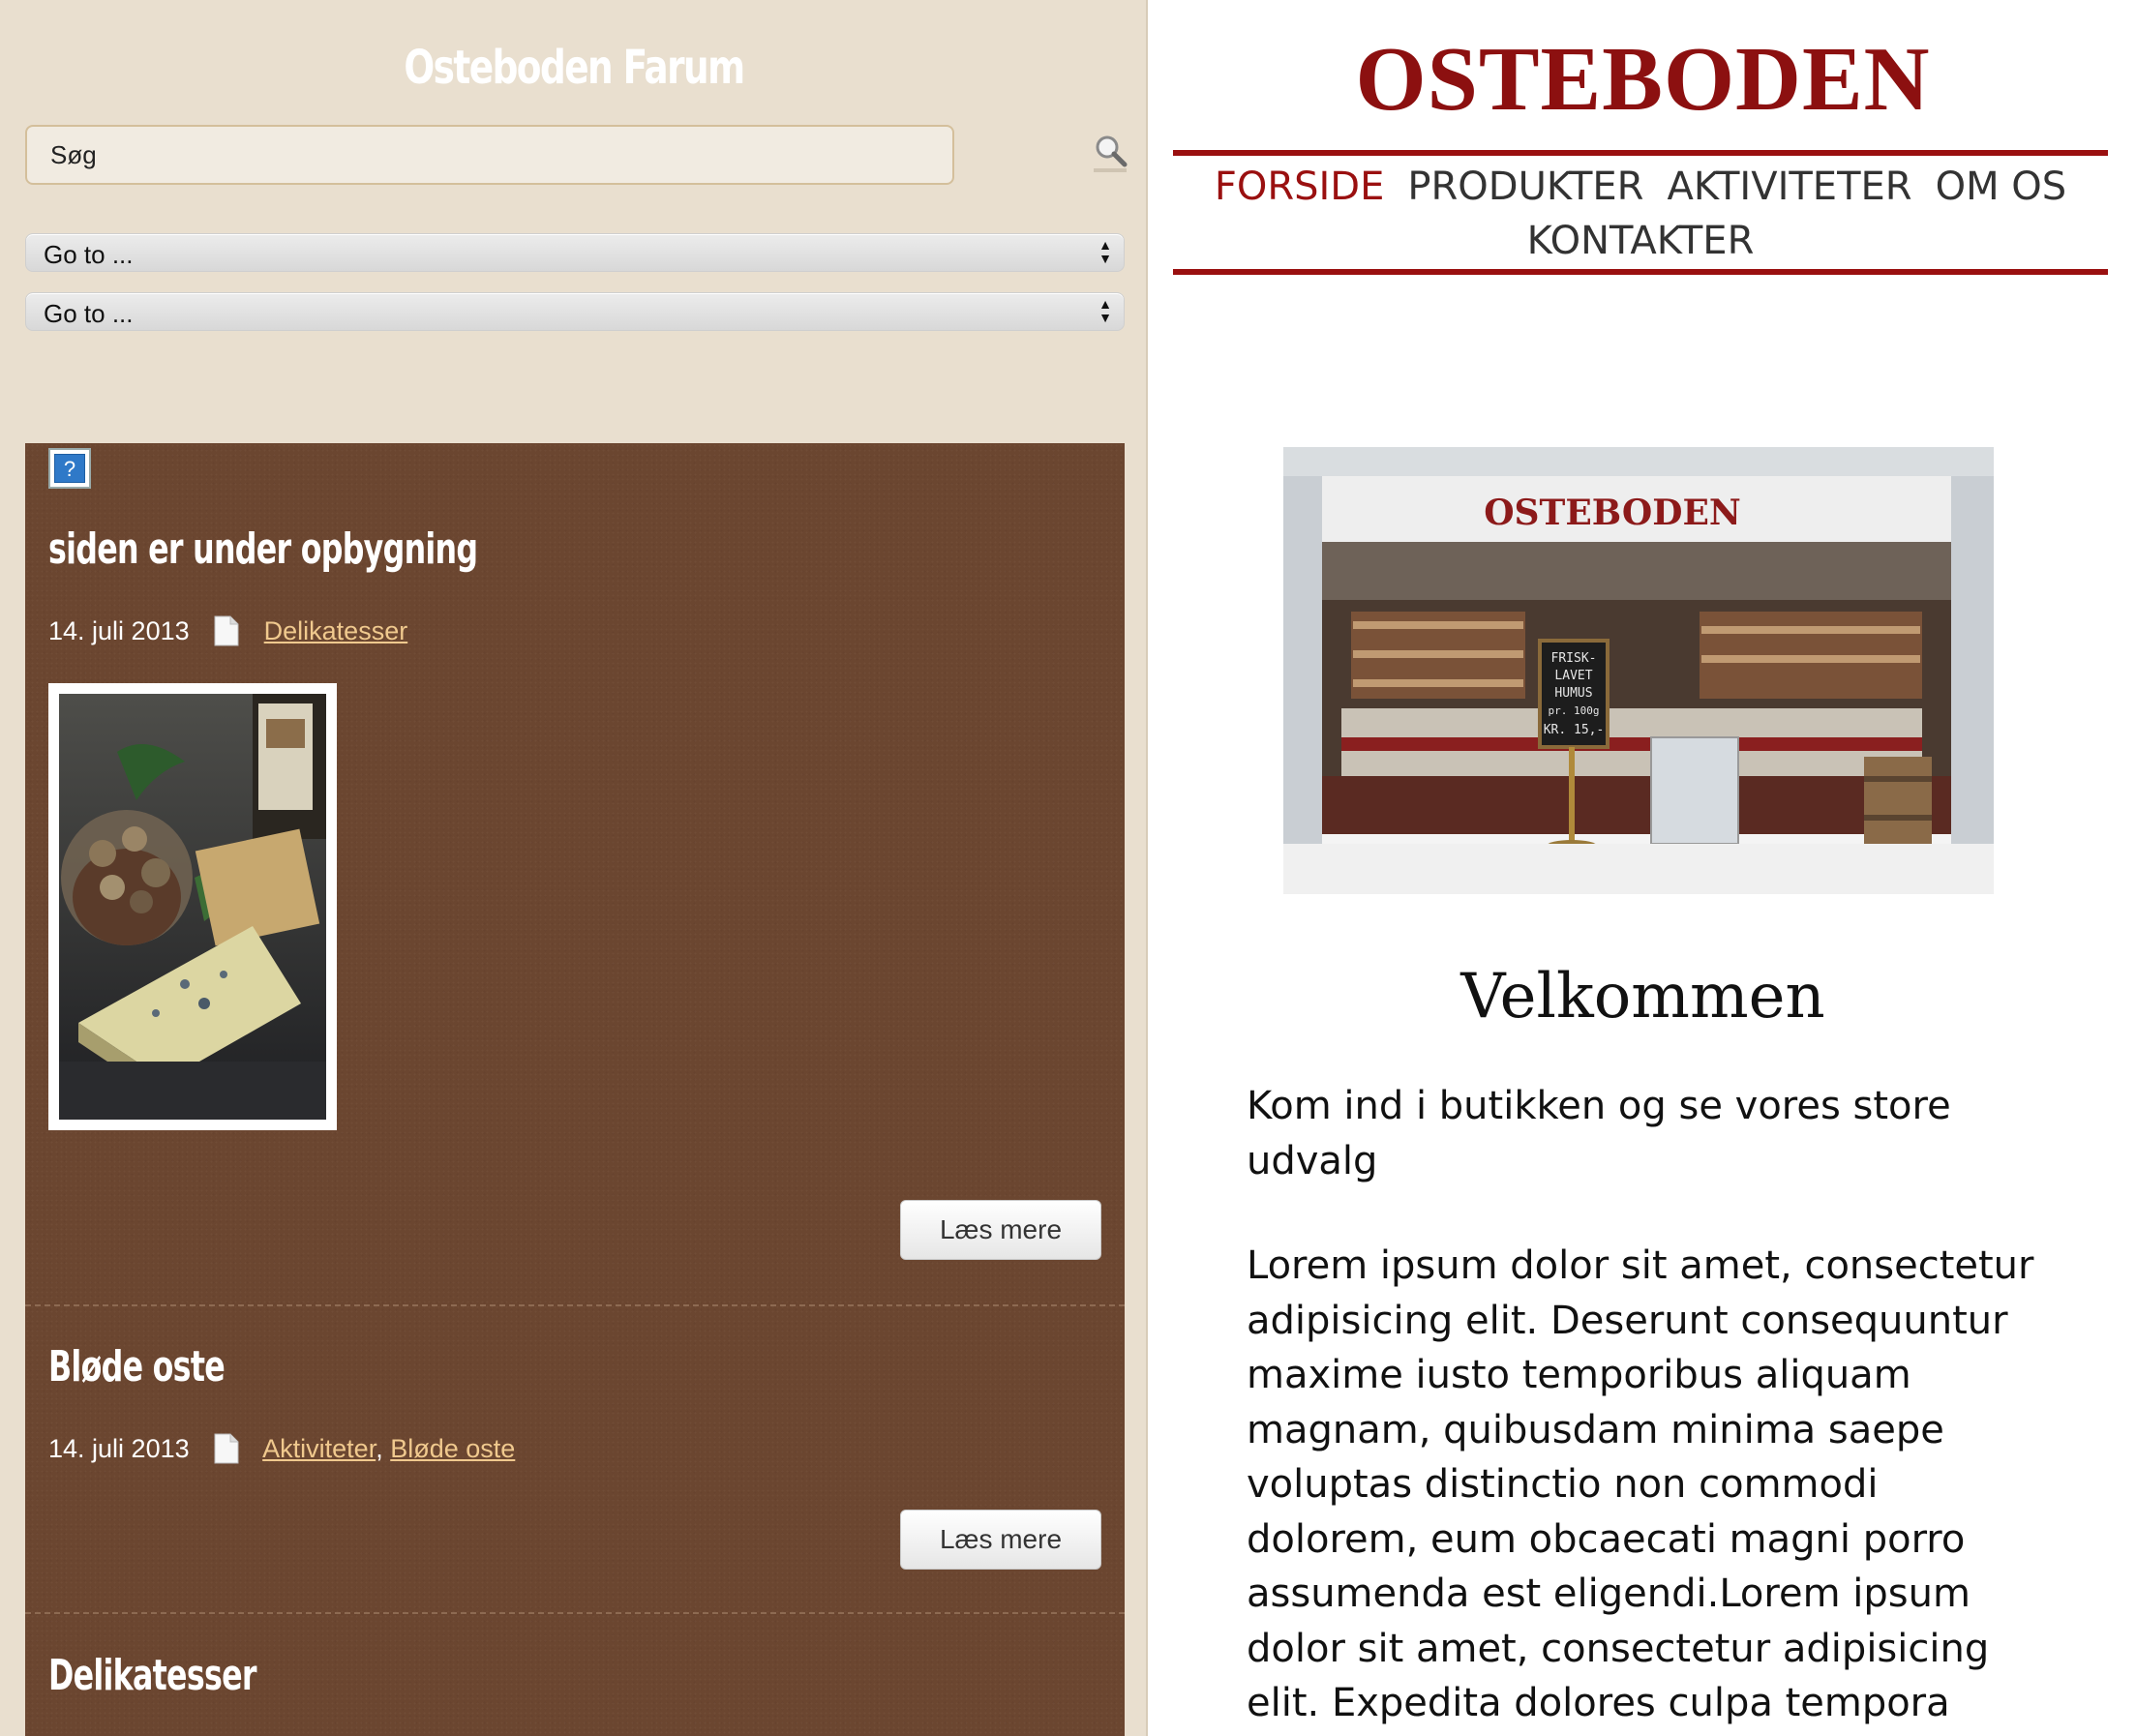 The width and height of the screenshot is (2136, 1736). What do you see at coordinates (453, 1448) in the screenshot?
I see `category-link-bloede-oste: Bløde oste` at bounding box center [453, 1448].